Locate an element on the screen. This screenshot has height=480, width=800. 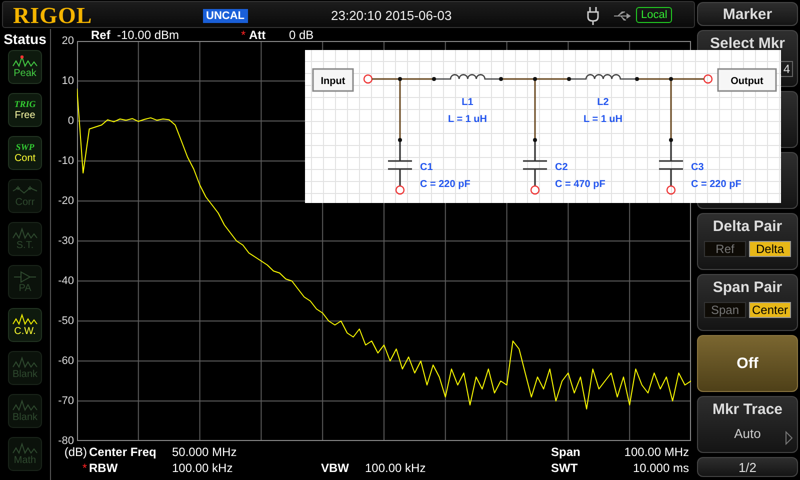
softkey-label: Span Pair is located at coordinates (747, 287).